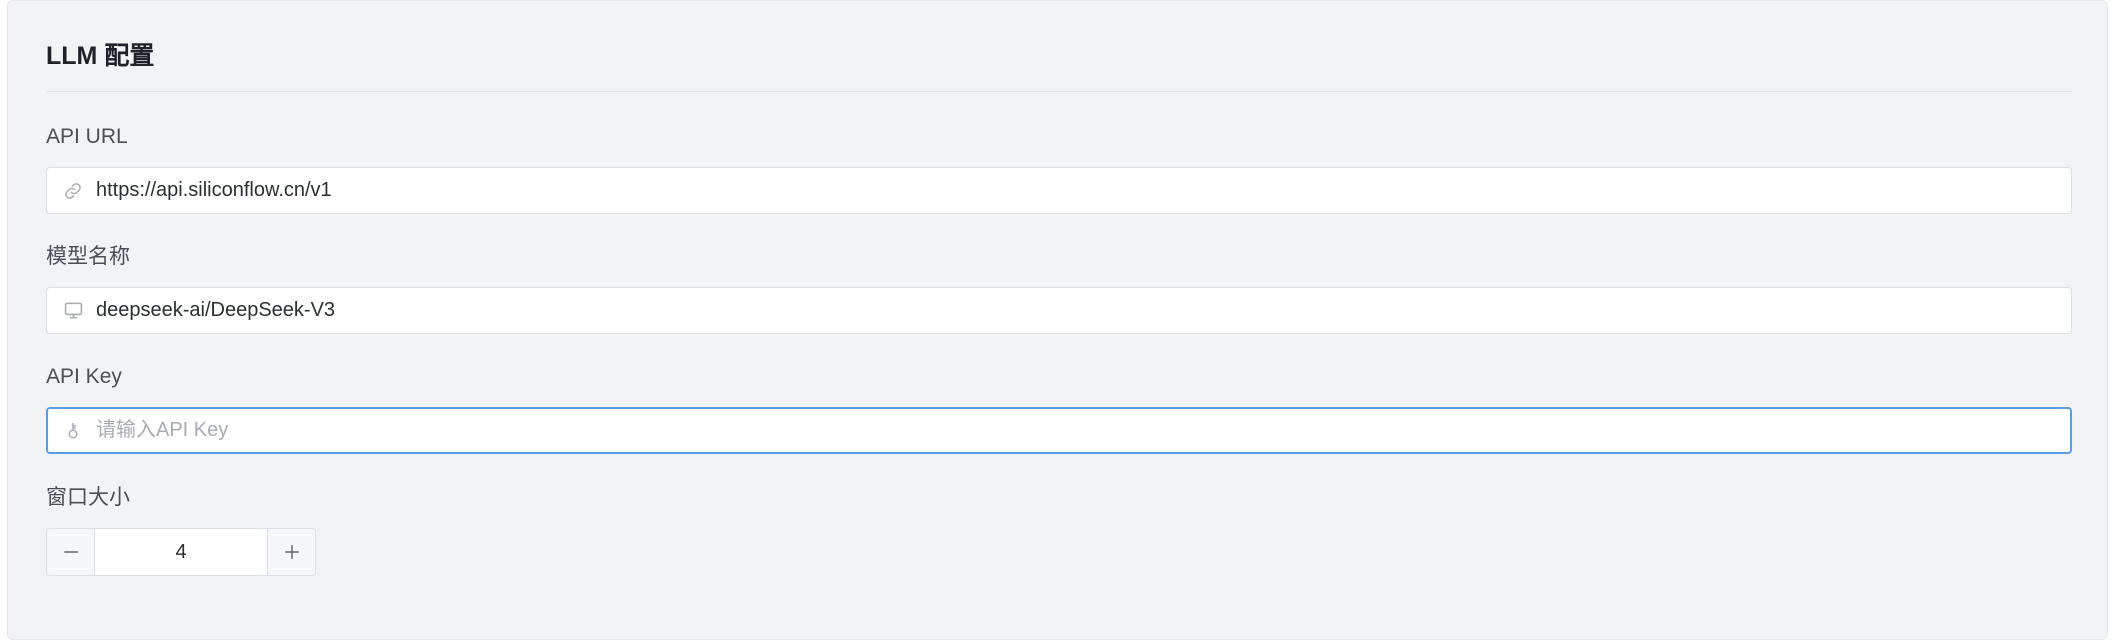  I want to click on model-name-field, so click(1059, 310).